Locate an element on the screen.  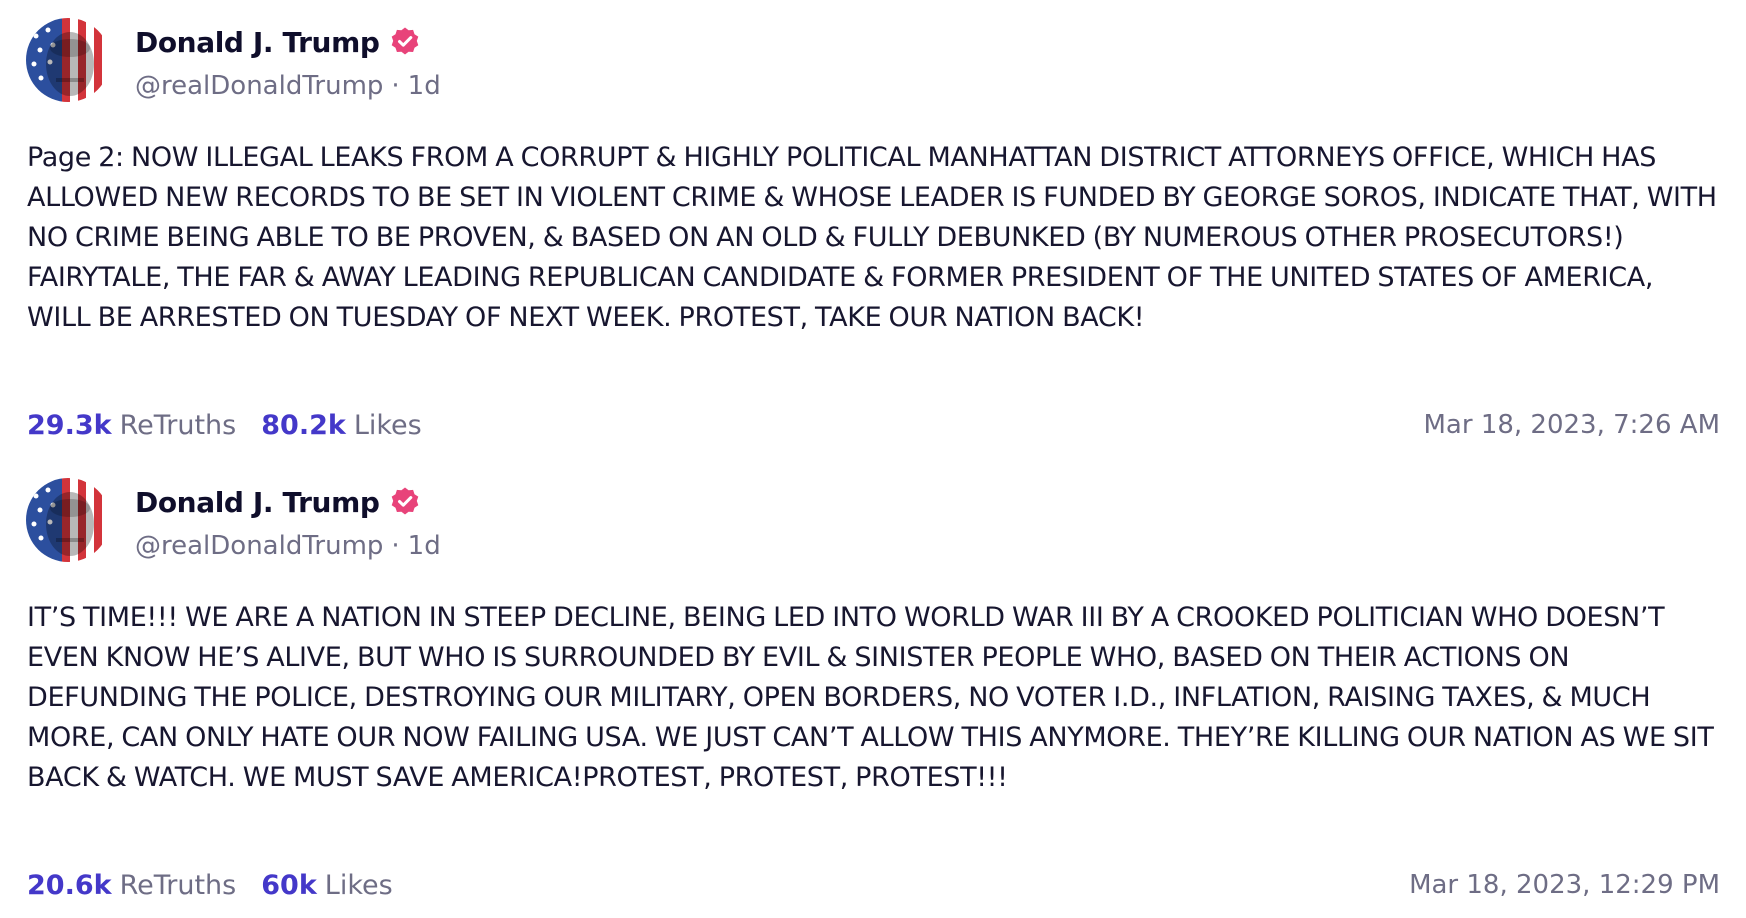
retruths-count: 29.3k is located at coordinates (69, 425).